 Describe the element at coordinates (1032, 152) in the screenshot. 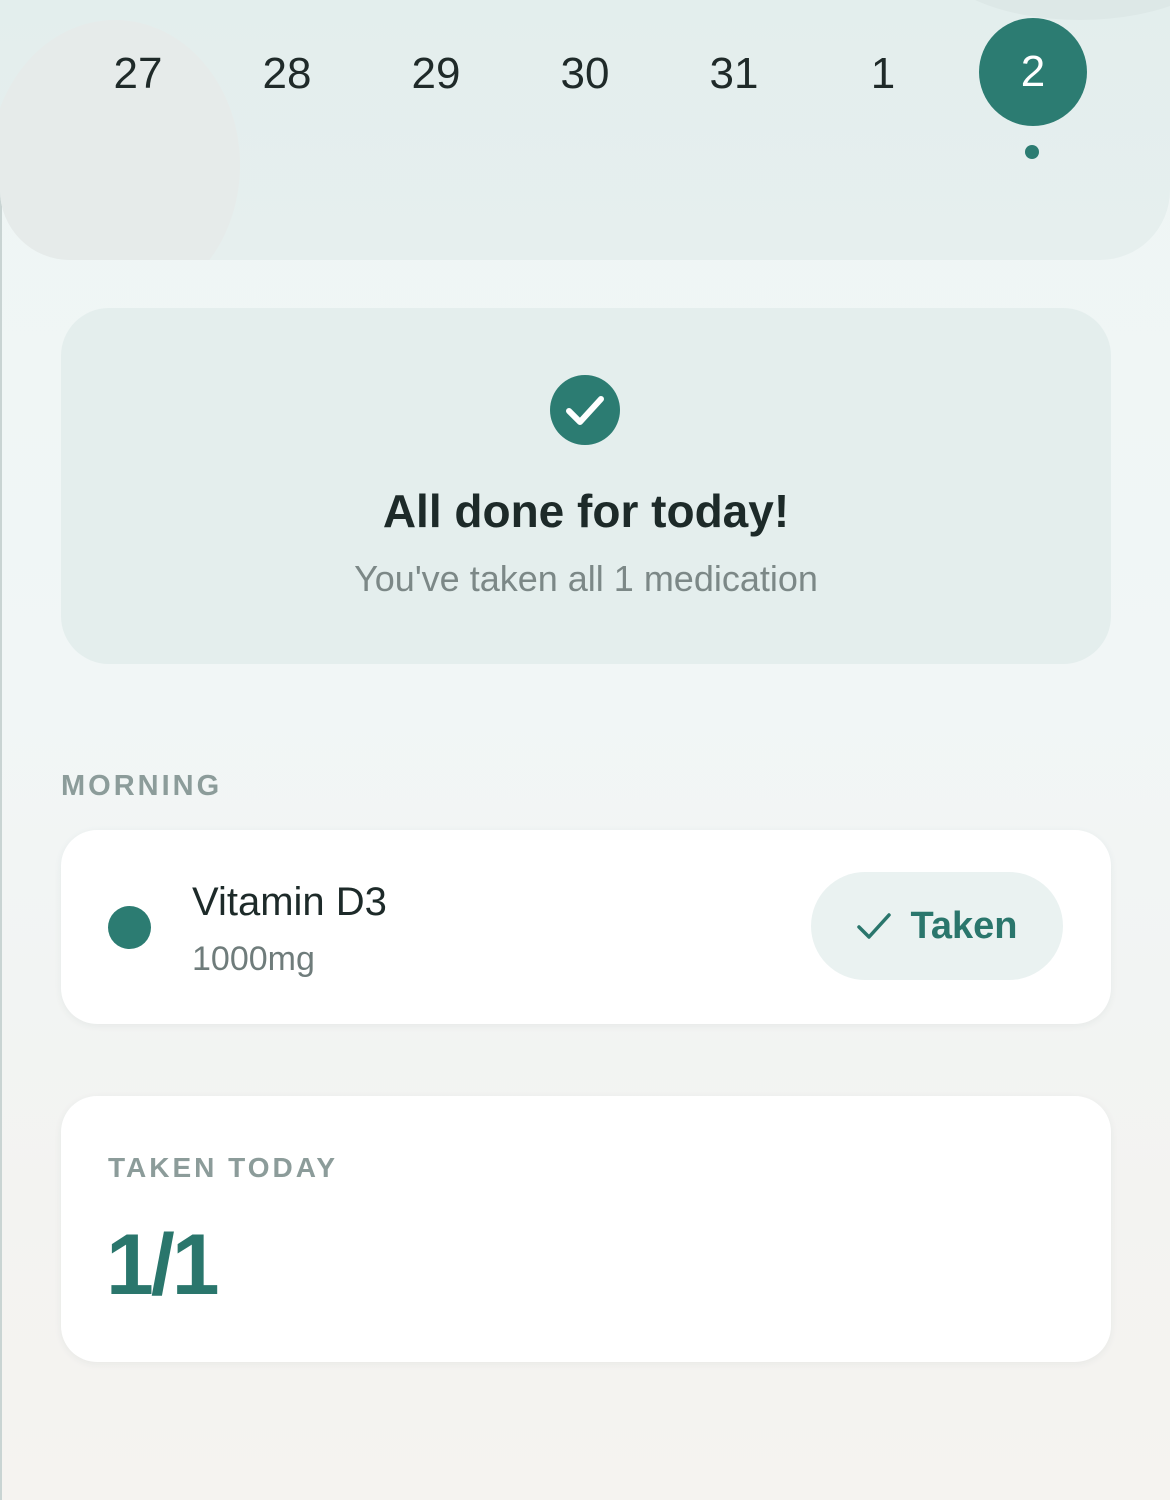

I see `today-indicator-dot` at that location.